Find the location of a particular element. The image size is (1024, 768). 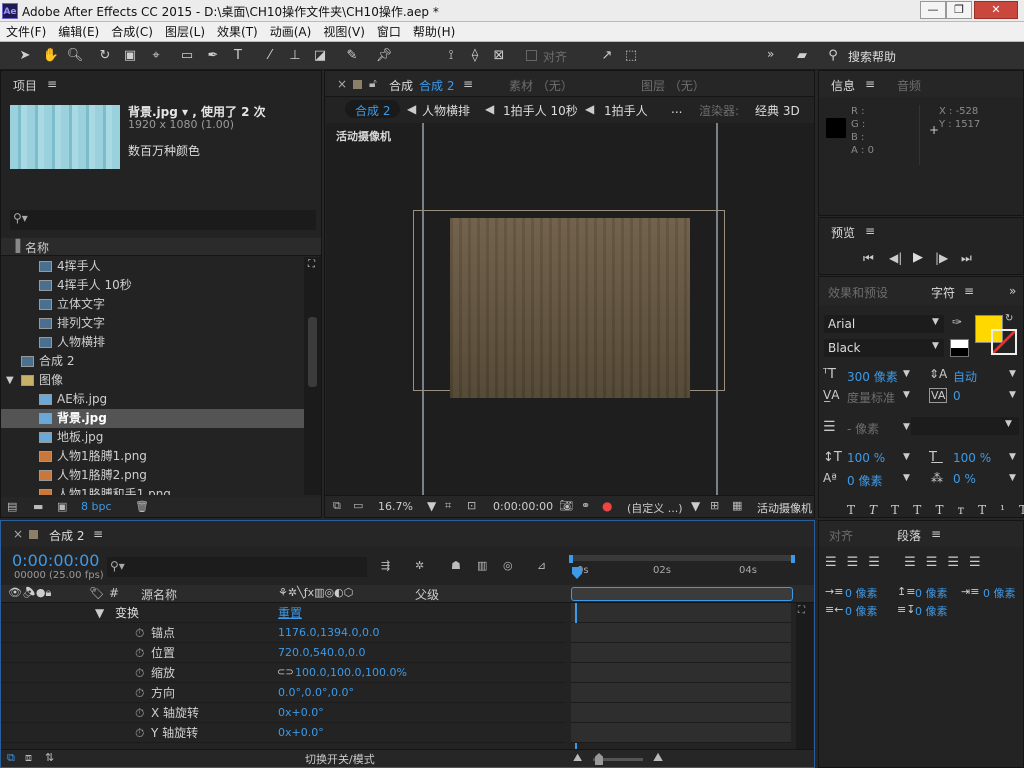

project-item: 立体文字 is located at coordinates (152, 304).